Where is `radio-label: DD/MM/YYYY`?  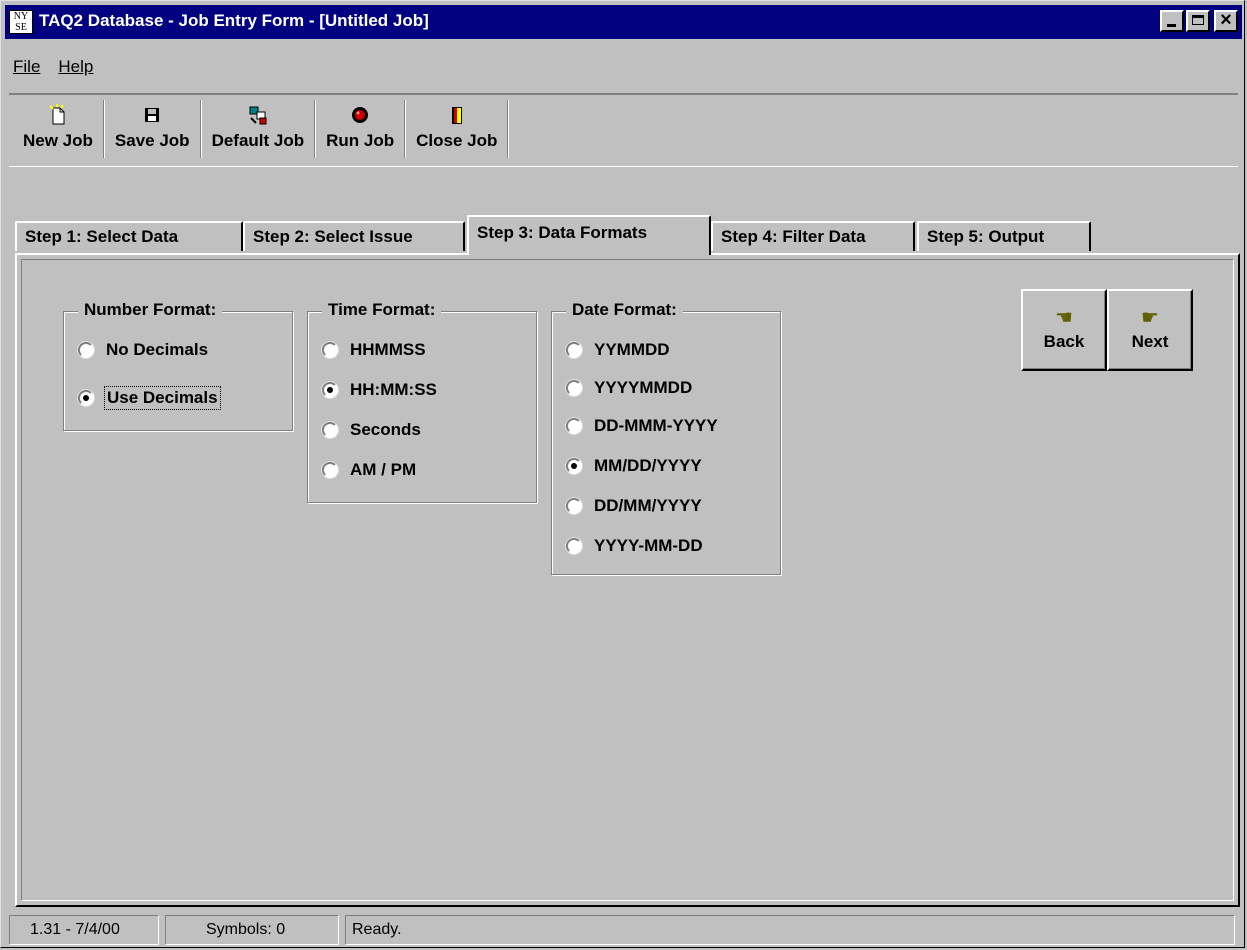
radio-label: DD/MM/YYYY is located at coordinates (648, 505).